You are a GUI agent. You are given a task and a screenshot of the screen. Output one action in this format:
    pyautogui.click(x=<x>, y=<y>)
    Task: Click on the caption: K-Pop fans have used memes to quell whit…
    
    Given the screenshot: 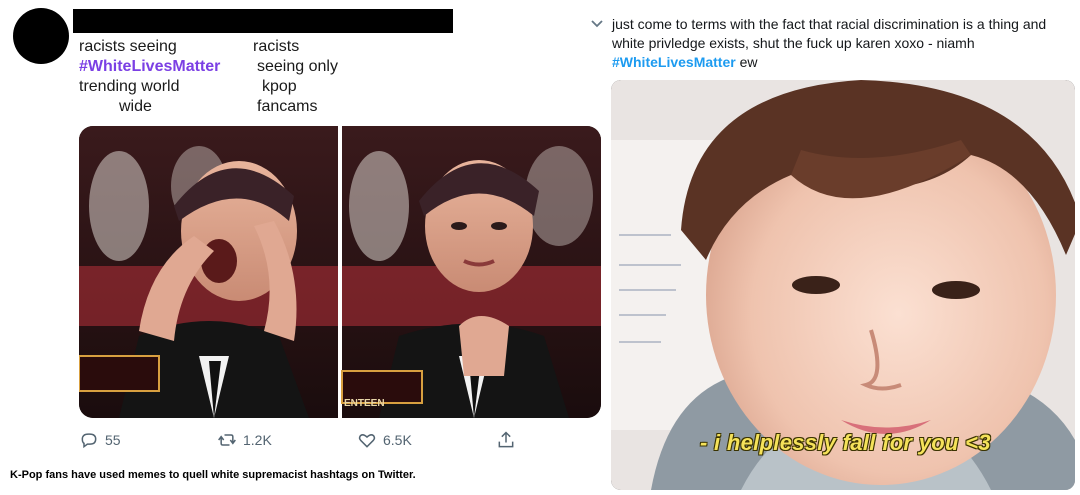 What is the action you would take?
    pyautogui.click(x=213, y=475)
    